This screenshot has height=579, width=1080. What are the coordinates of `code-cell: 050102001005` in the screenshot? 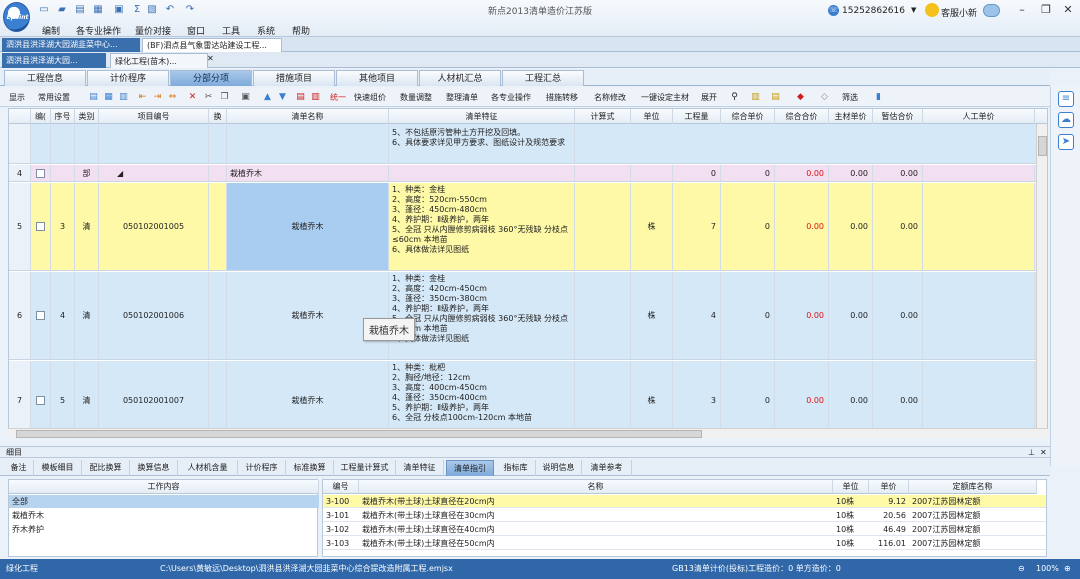 It's located at (154, 226).